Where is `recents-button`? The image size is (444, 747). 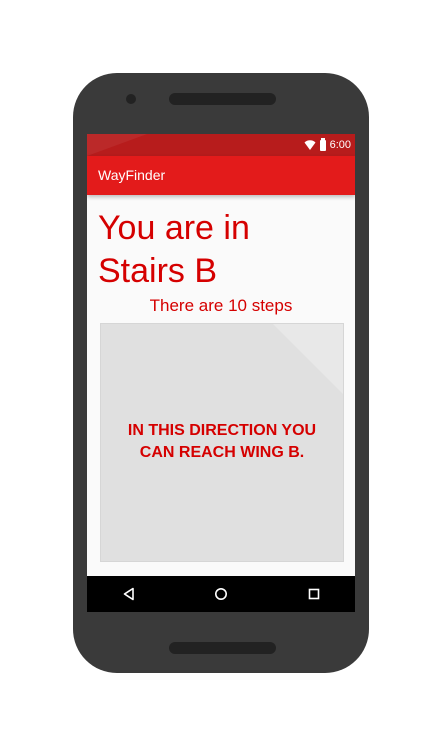 recents-button is located at coordinates (314, 594).